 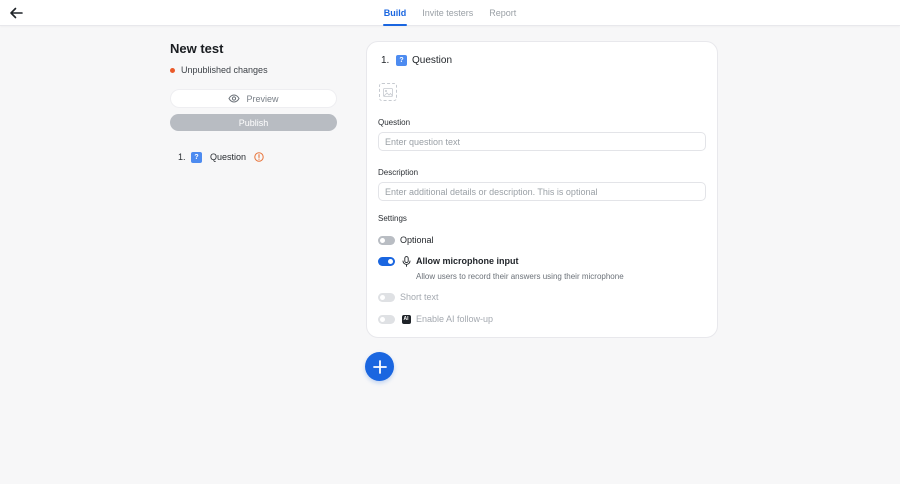 I want to click on eye-icon, so click(x=234, y=98).